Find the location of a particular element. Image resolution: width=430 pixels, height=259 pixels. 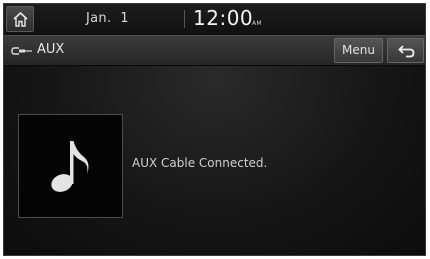

album-art is located at coordinates (70, 166).